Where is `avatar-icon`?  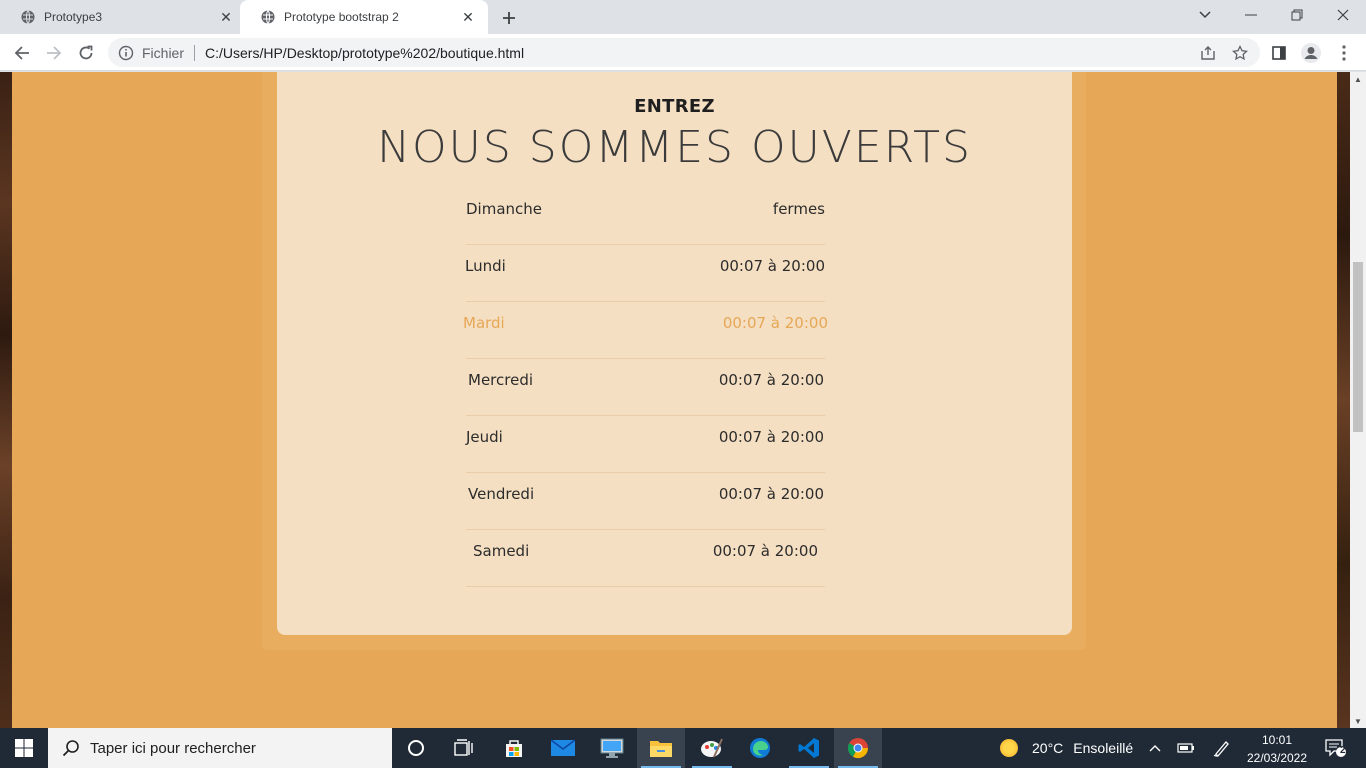
avatar-icon is located at coordinates (1311, 53).